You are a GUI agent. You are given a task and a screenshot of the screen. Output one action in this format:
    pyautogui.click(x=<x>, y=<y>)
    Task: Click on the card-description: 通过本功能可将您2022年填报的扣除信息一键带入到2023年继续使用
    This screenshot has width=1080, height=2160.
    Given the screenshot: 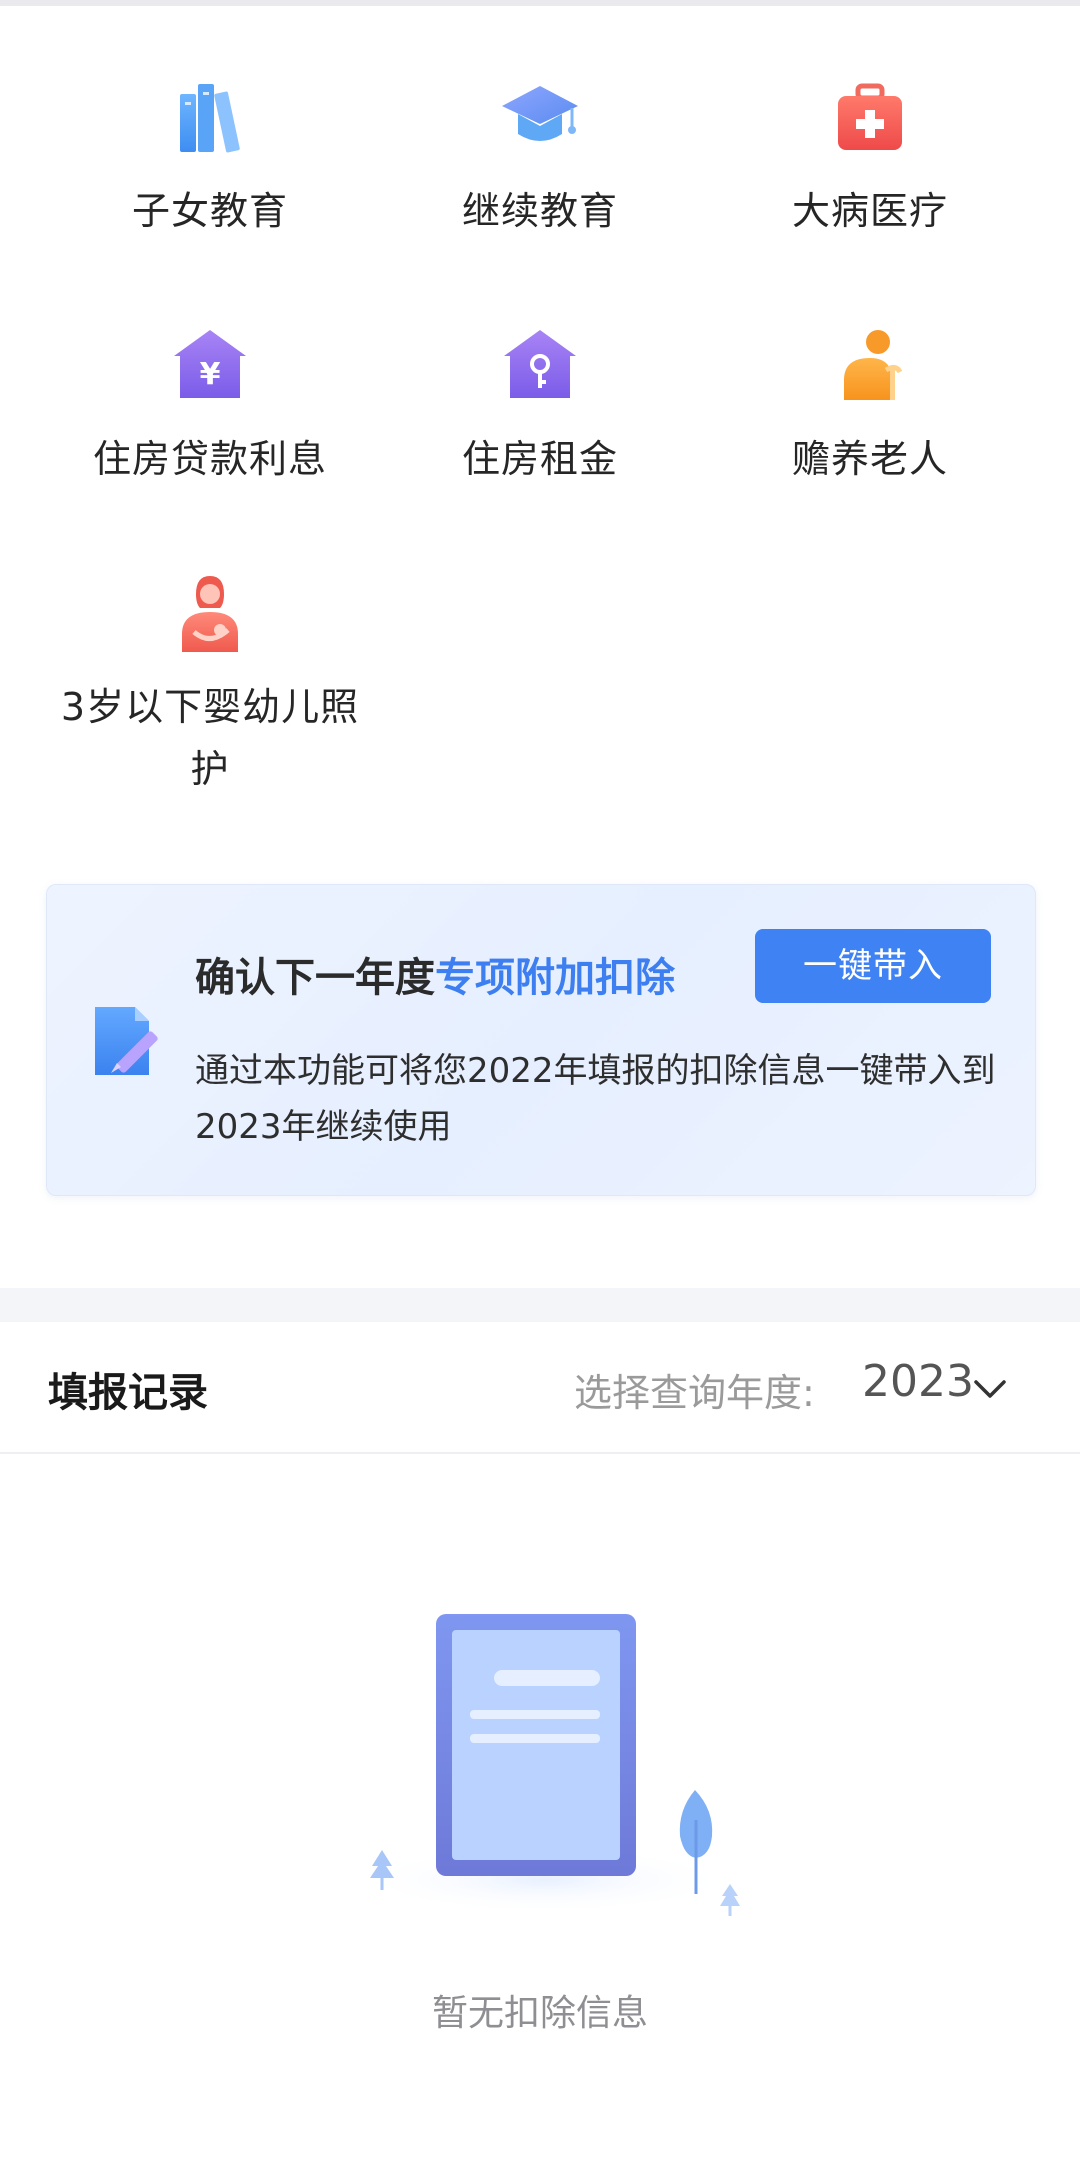 What is the action you would take?
    pyautogui.click(x=595, y=1099)
    